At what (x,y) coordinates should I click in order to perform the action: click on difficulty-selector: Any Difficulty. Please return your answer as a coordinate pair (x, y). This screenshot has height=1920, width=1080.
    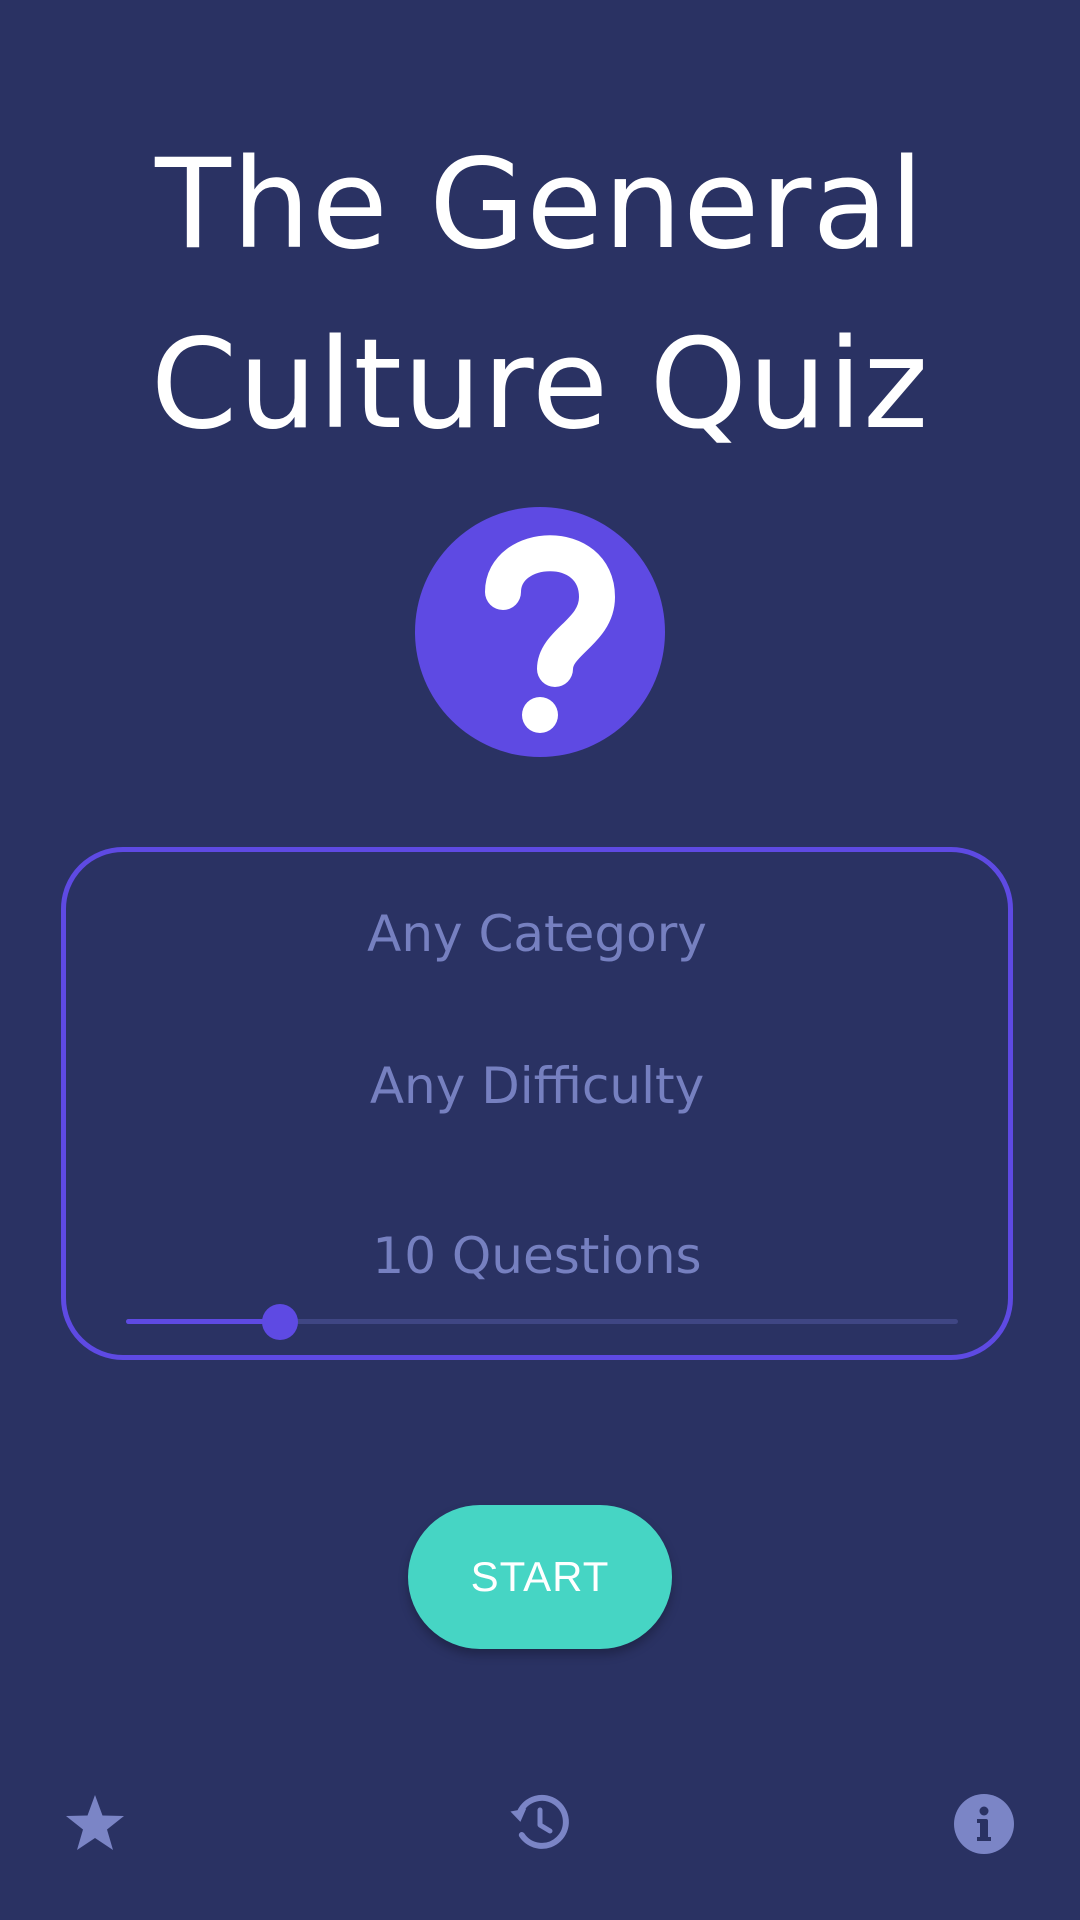
    Looking at the image, I should click on (537, 1086).